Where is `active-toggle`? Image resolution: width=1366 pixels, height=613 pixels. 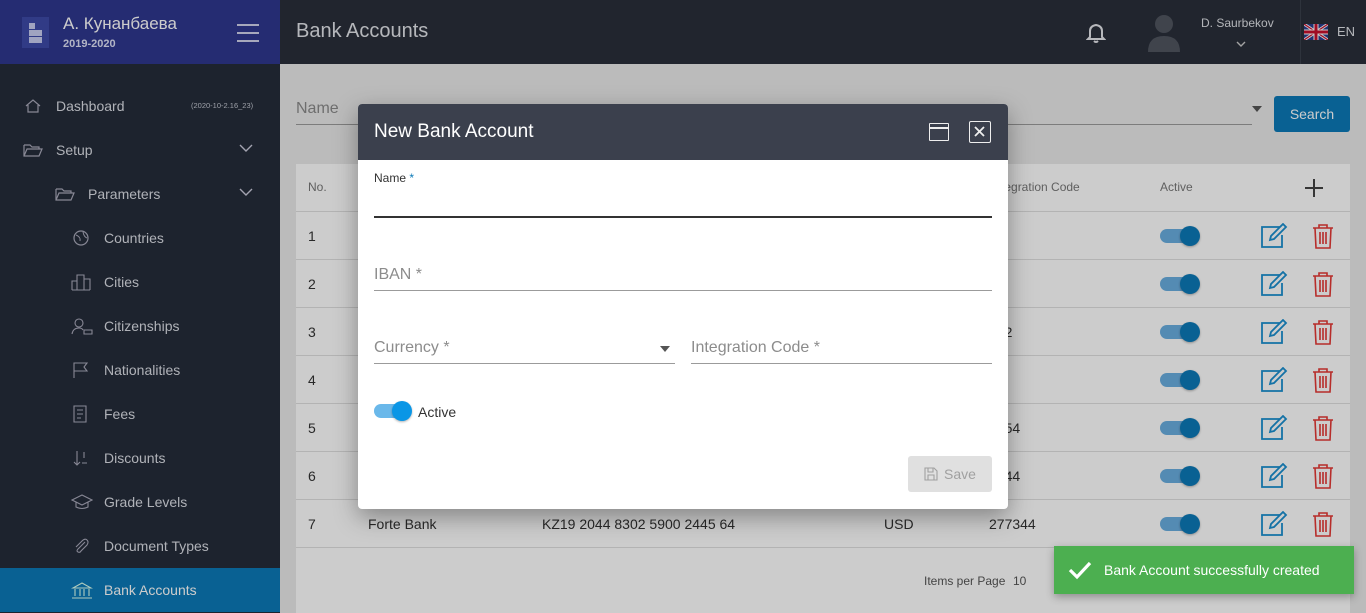 active-toggle is located at coordinates (393, 411).